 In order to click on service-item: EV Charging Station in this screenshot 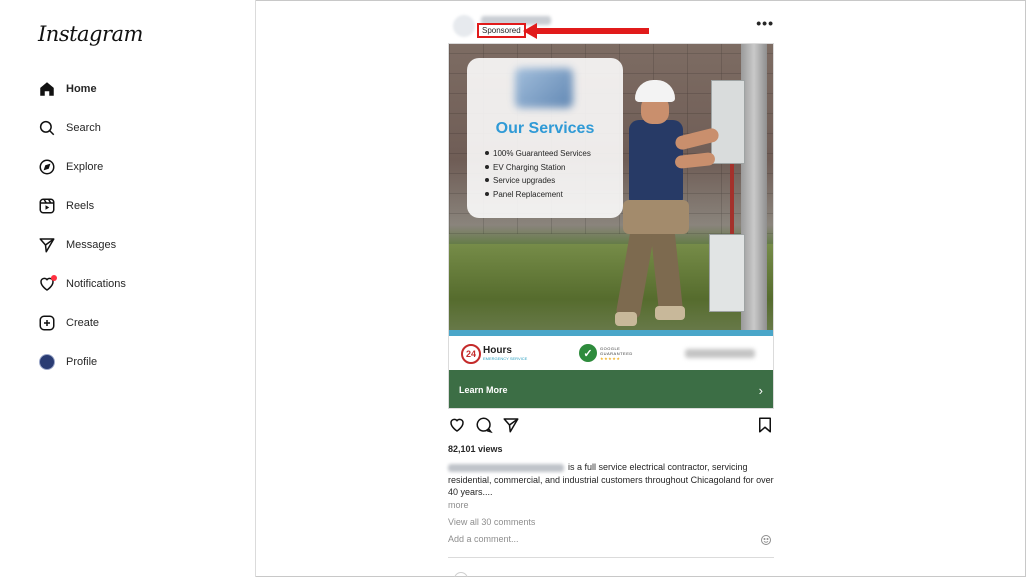, I will do `click(538, 168)`.